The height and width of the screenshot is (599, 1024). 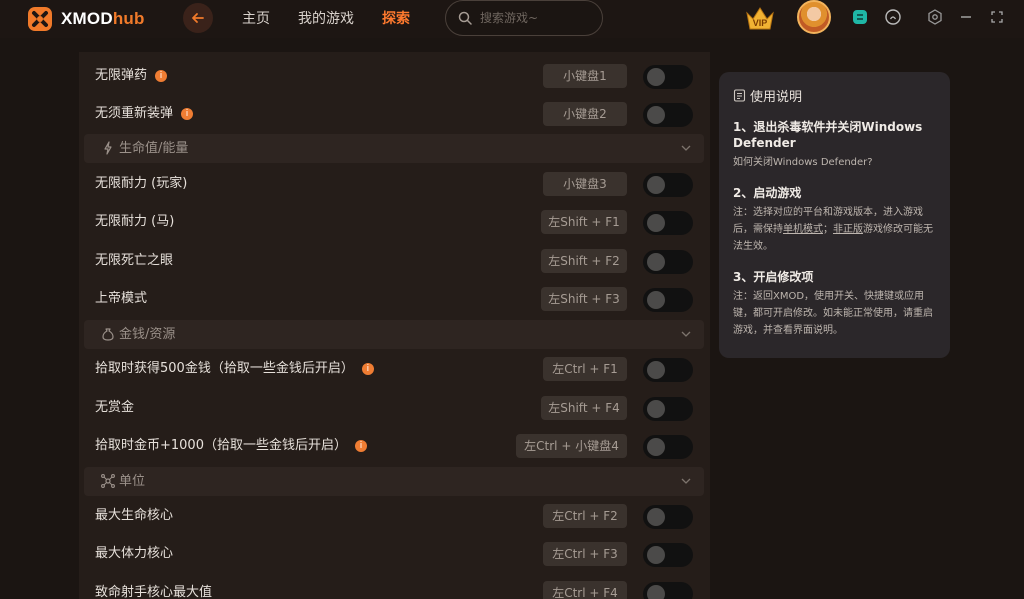 I want to click on cheat-row: 最大体力核心 左Ctrl + F3, so click(x=394, y=554).